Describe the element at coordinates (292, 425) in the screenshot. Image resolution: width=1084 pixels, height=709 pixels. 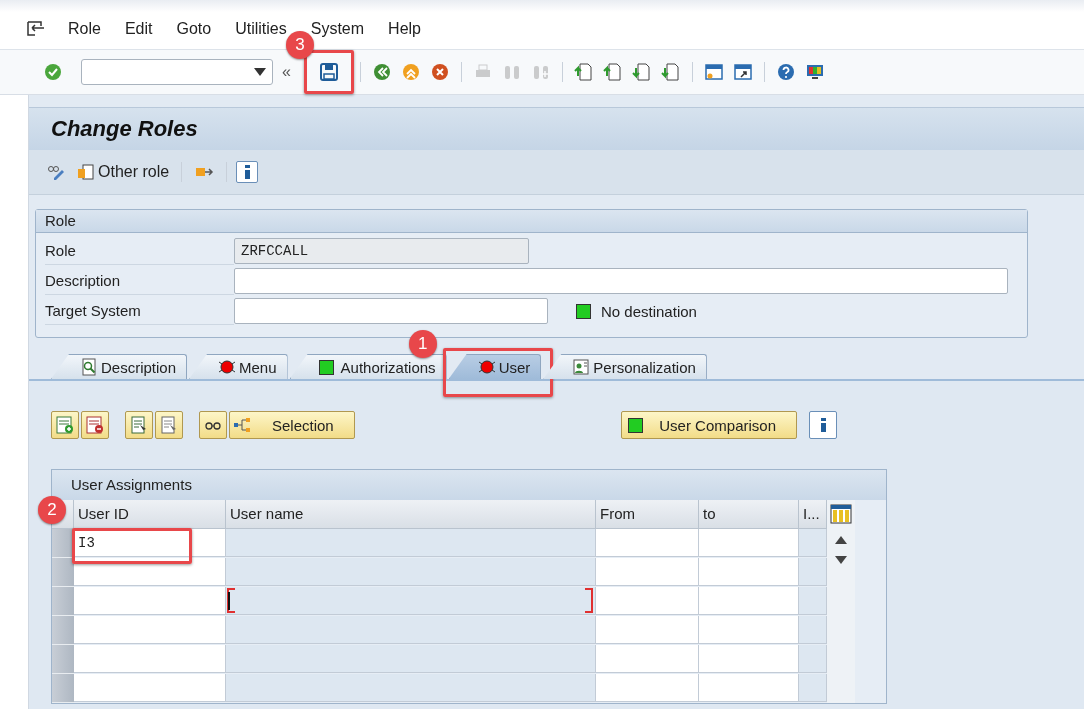
I see `selection-button: Selection` at that location.